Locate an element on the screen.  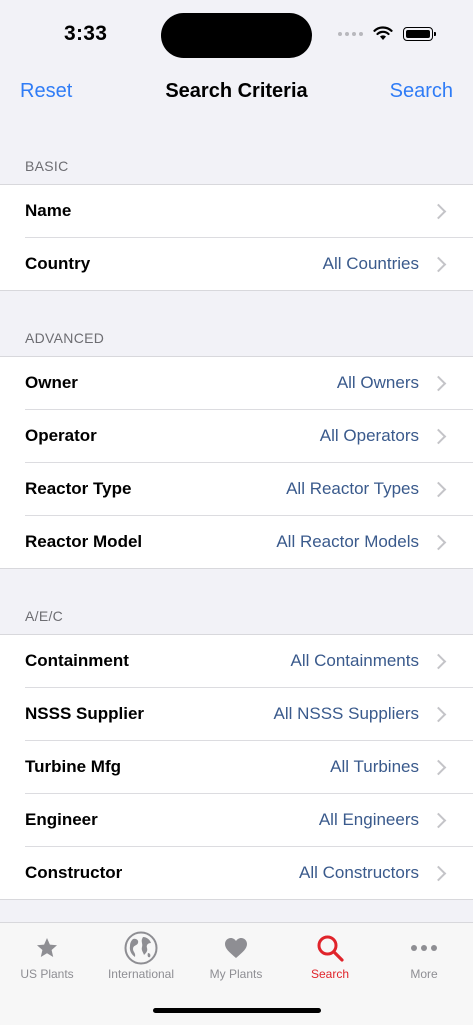
row-reactor-model: Reactor Model All Reactor Models is located at coordinates (249, 541).